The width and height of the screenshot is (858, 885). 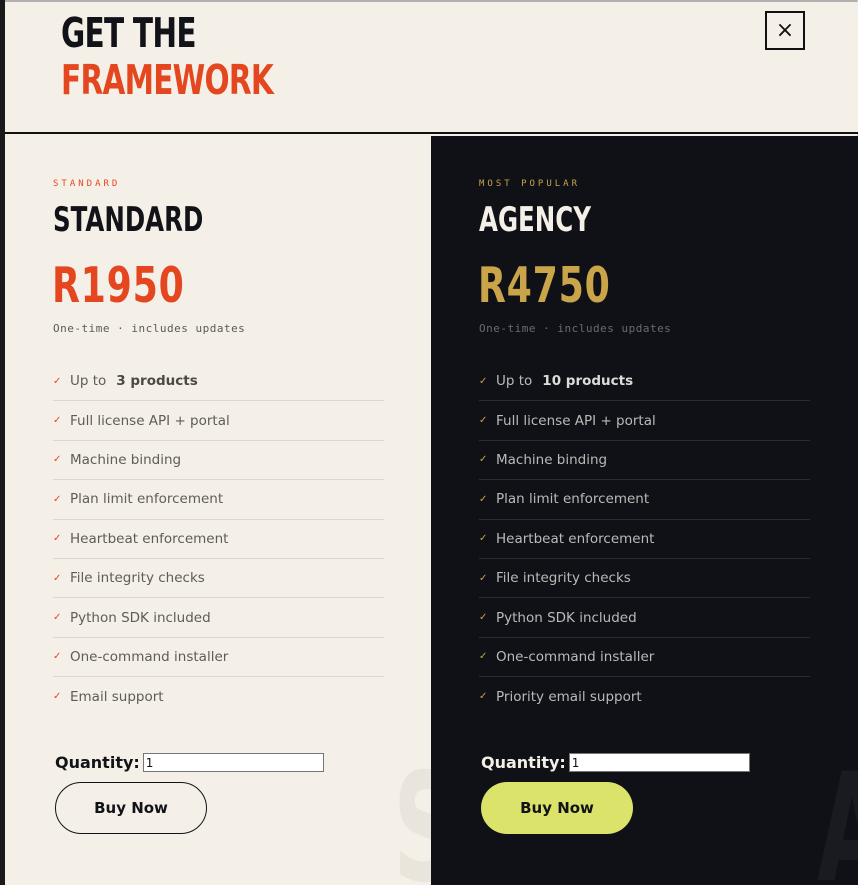 I want to click on feature-item: ✓ Up to 10 products, so click(x=644, y=382).